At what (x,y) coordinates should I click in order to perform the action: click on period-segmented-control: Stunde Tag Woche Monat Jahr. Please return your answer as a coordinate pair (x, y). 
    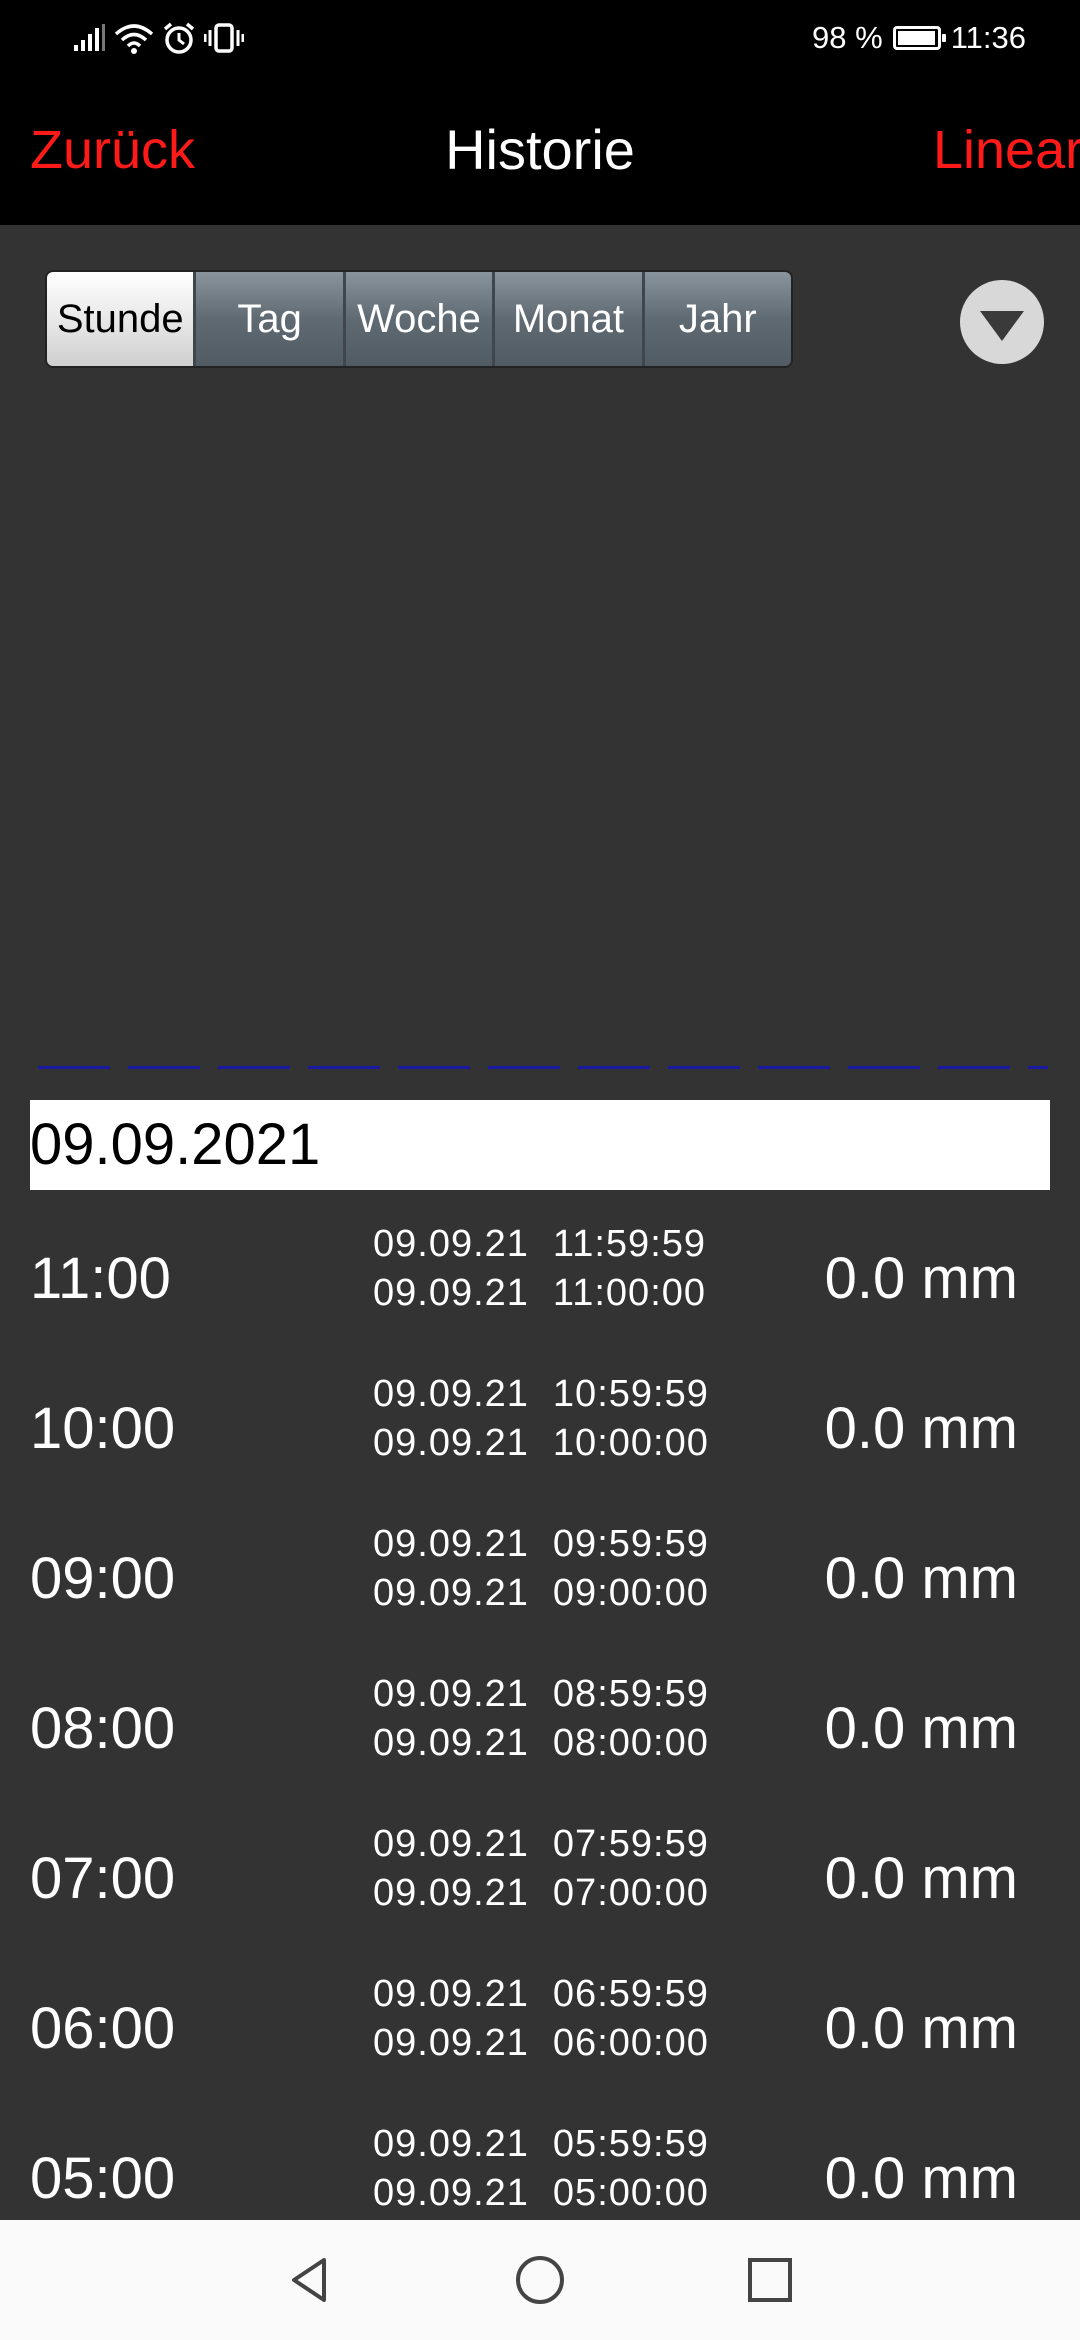
    Looking at the image, I should click on (419, 319).